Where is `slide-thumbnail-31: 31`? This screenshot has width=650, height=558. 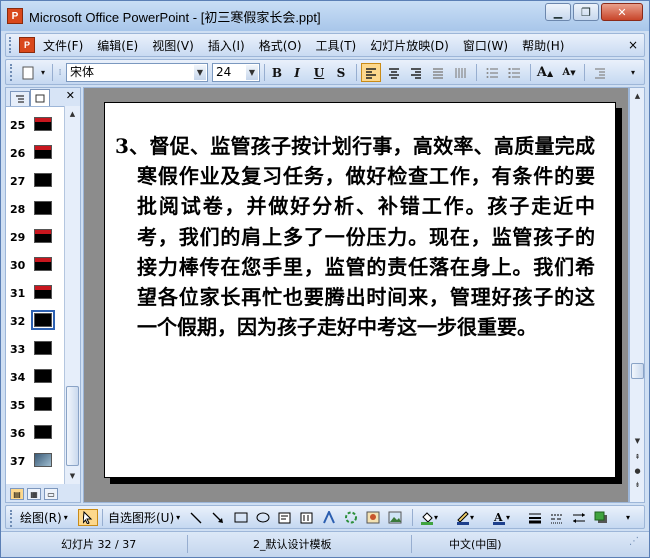 slide-thumbnail-31: 31 is located at coordinates (35, 293).